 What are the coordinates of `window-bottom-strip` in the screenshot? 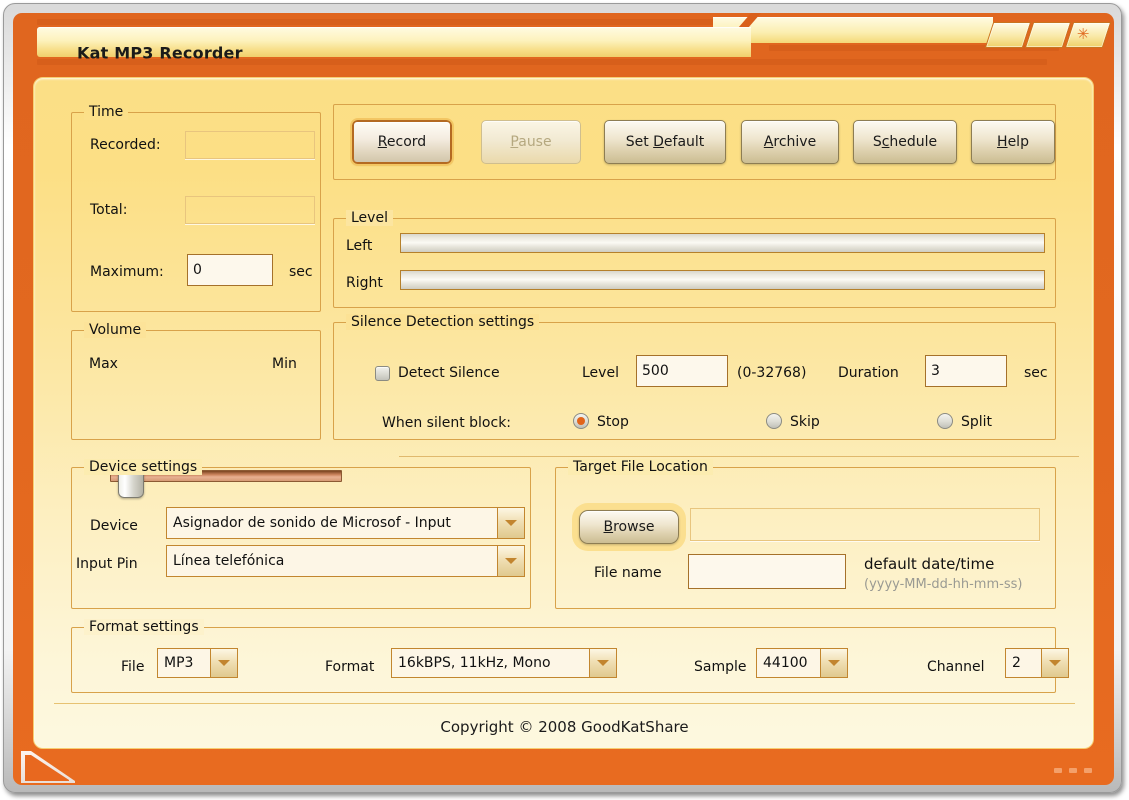 It's located at (563, 768).